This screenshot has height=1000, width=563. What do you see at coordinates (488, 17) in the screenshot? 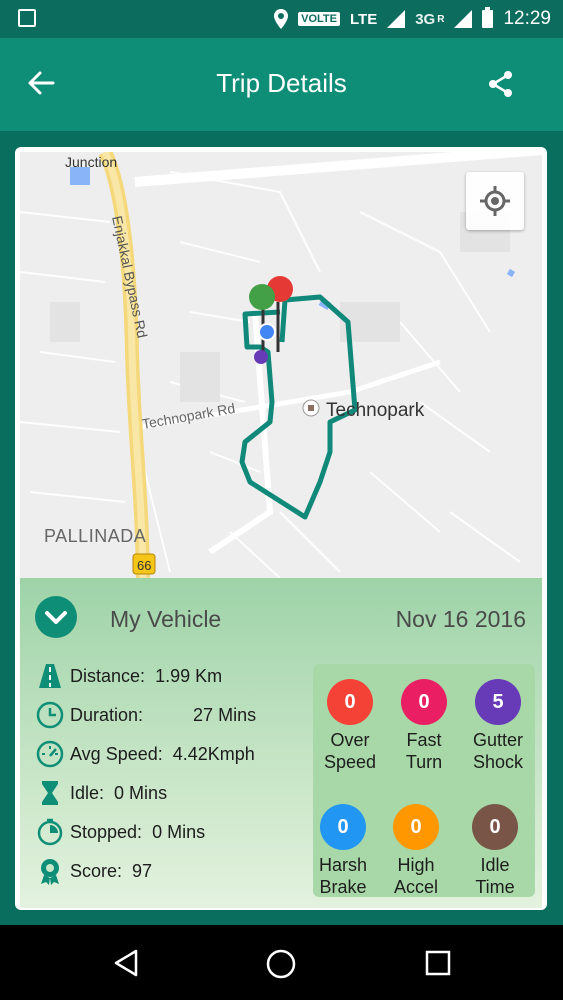
I see `battery-icon` at bounding box center [488, 17].